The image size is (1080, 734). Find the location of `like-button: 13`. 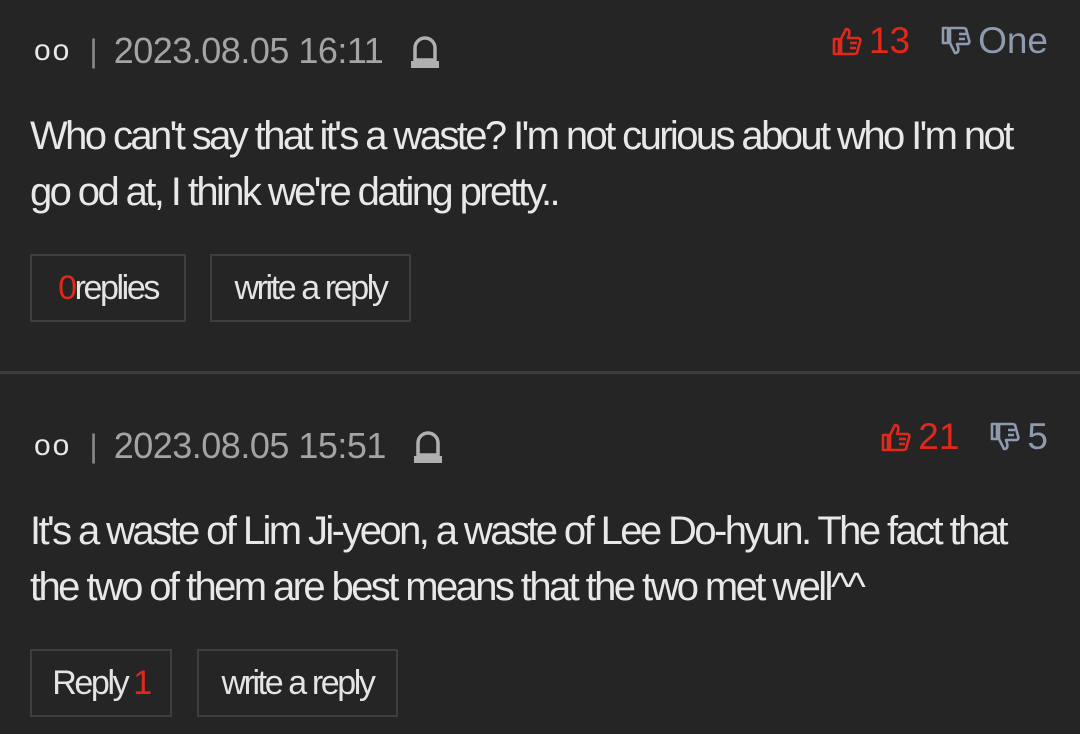

like-button: 13 is located at coordinates (870, 41).